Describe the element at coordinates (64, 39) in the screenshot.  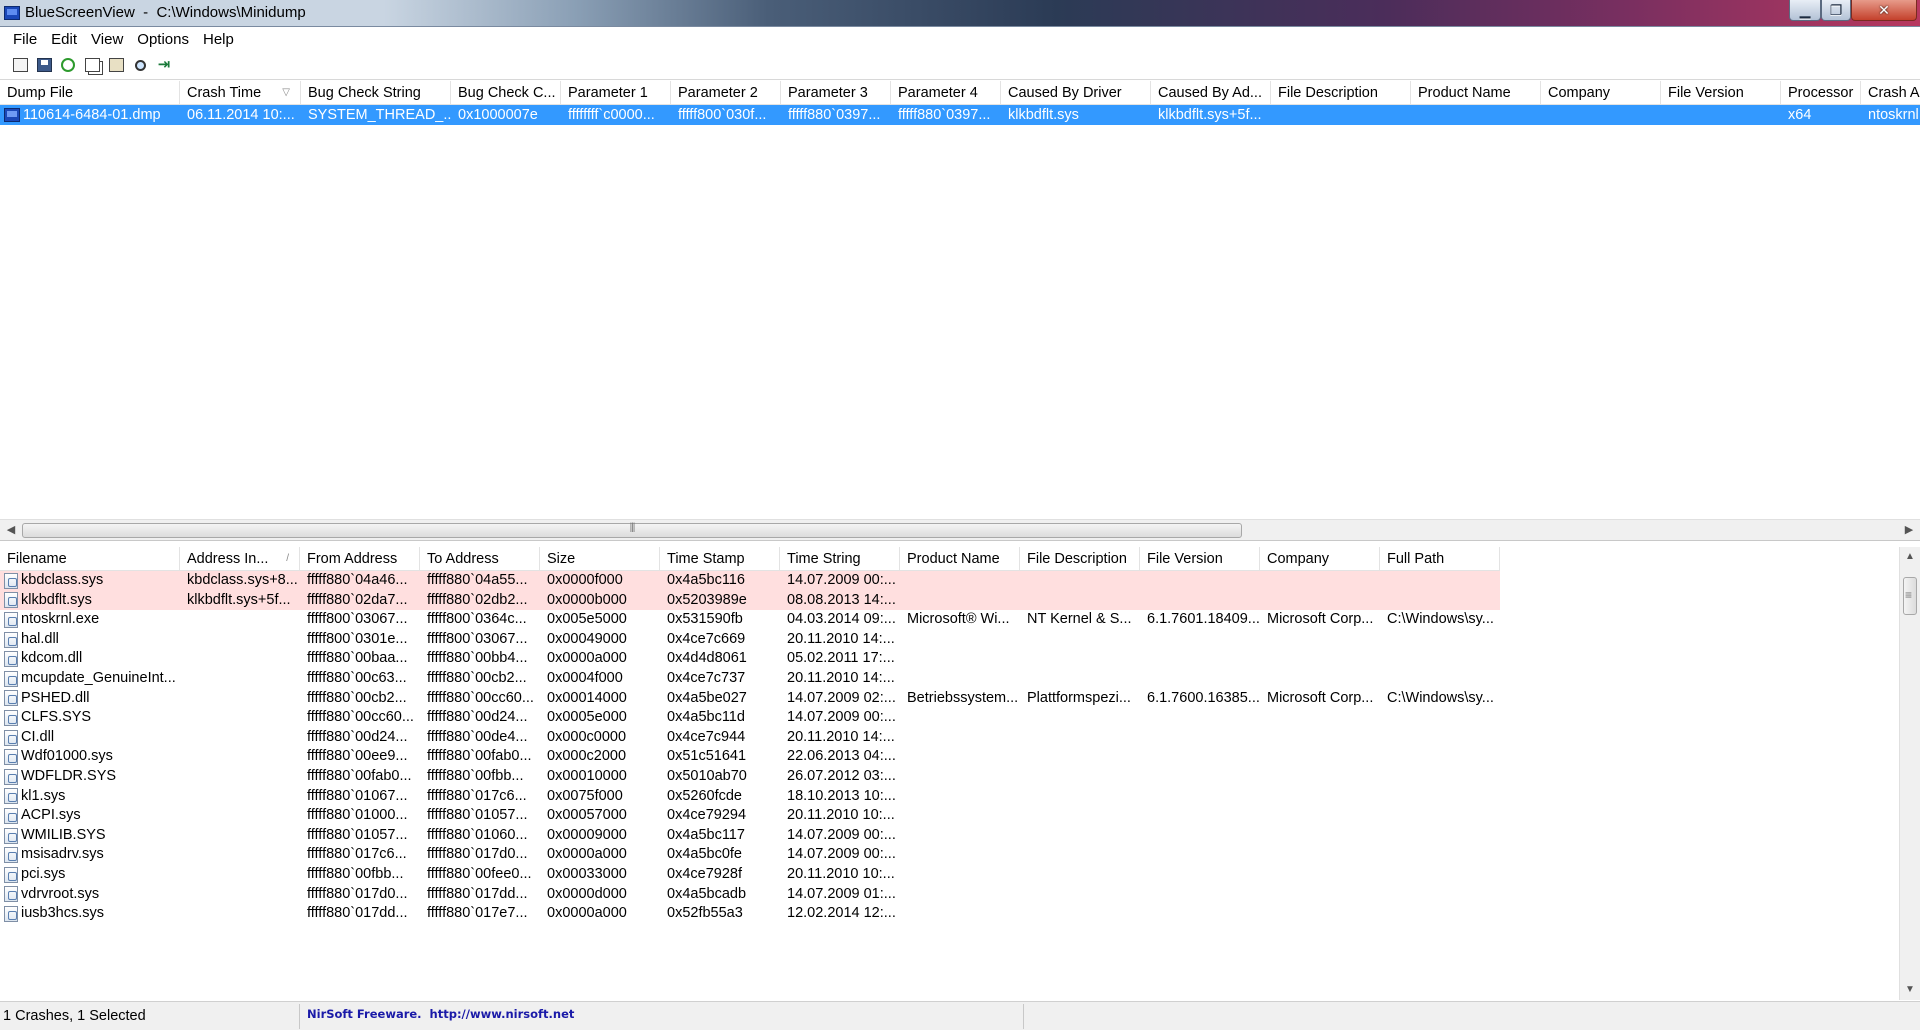
I see `menu-edit: Edit` at that location.